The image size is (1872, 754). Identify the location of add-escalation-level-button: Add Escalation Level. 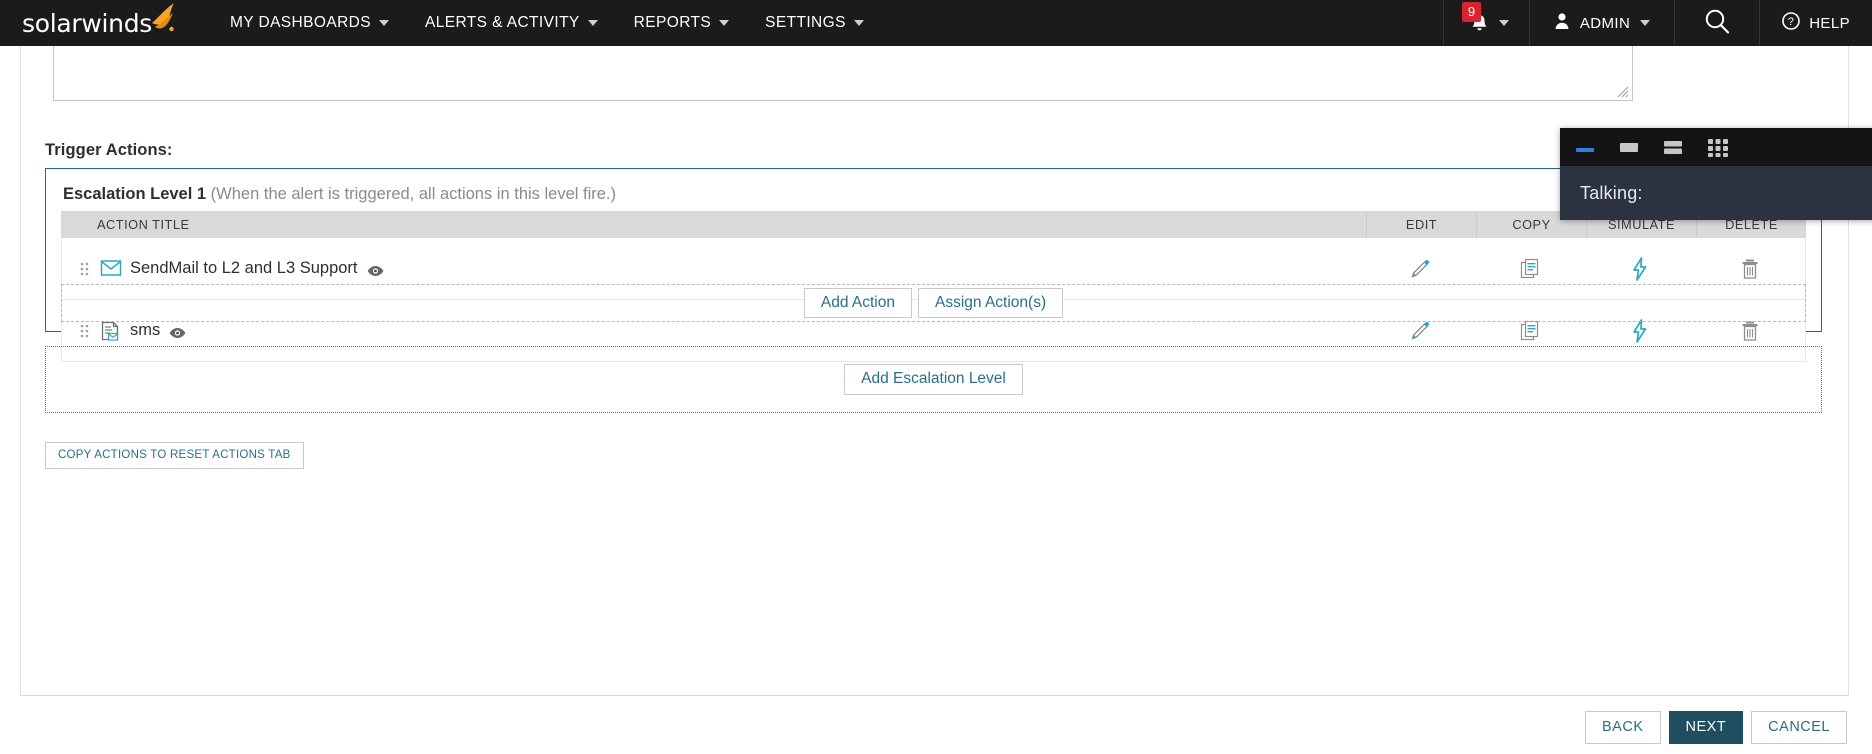
(933, 379).